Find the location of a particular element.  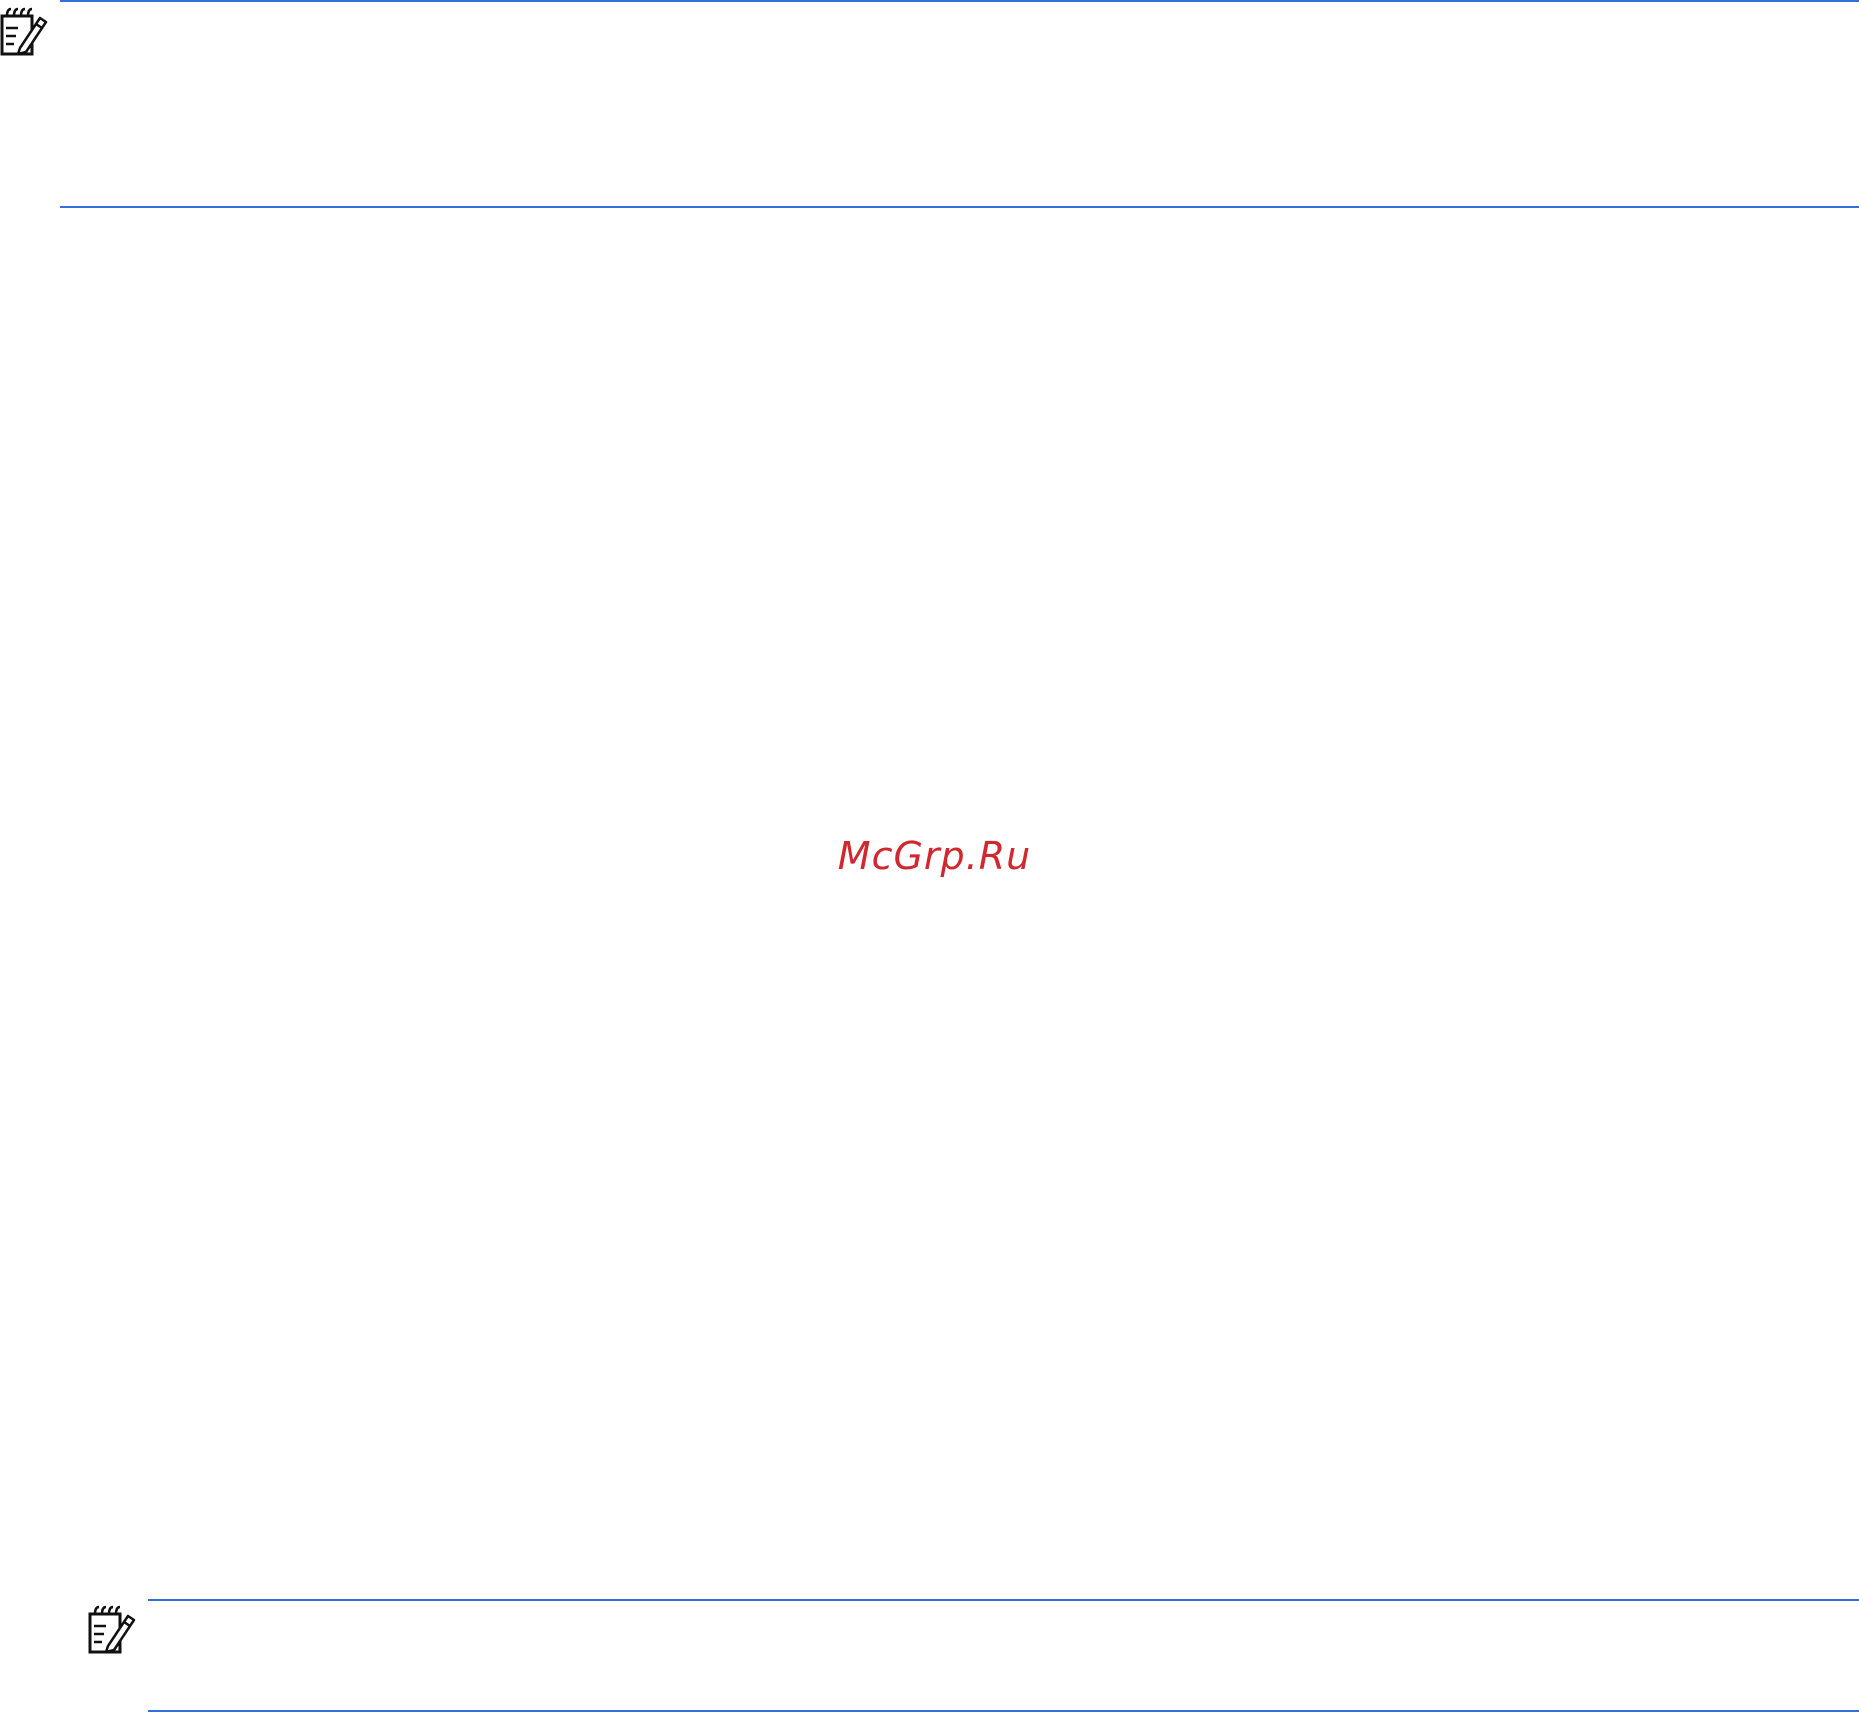

top-note-rule-bottom is located at coordinates (959, 207).